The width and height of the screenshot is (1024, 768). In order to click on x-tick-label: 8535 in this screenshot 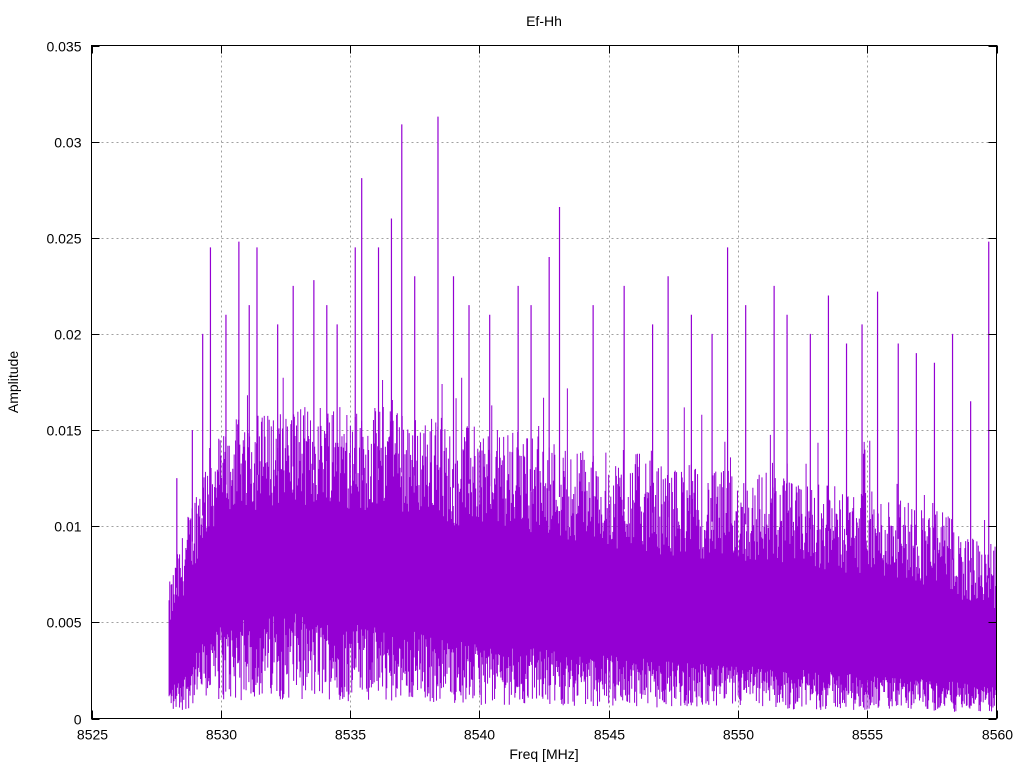, I will do `click(350, 735)`.